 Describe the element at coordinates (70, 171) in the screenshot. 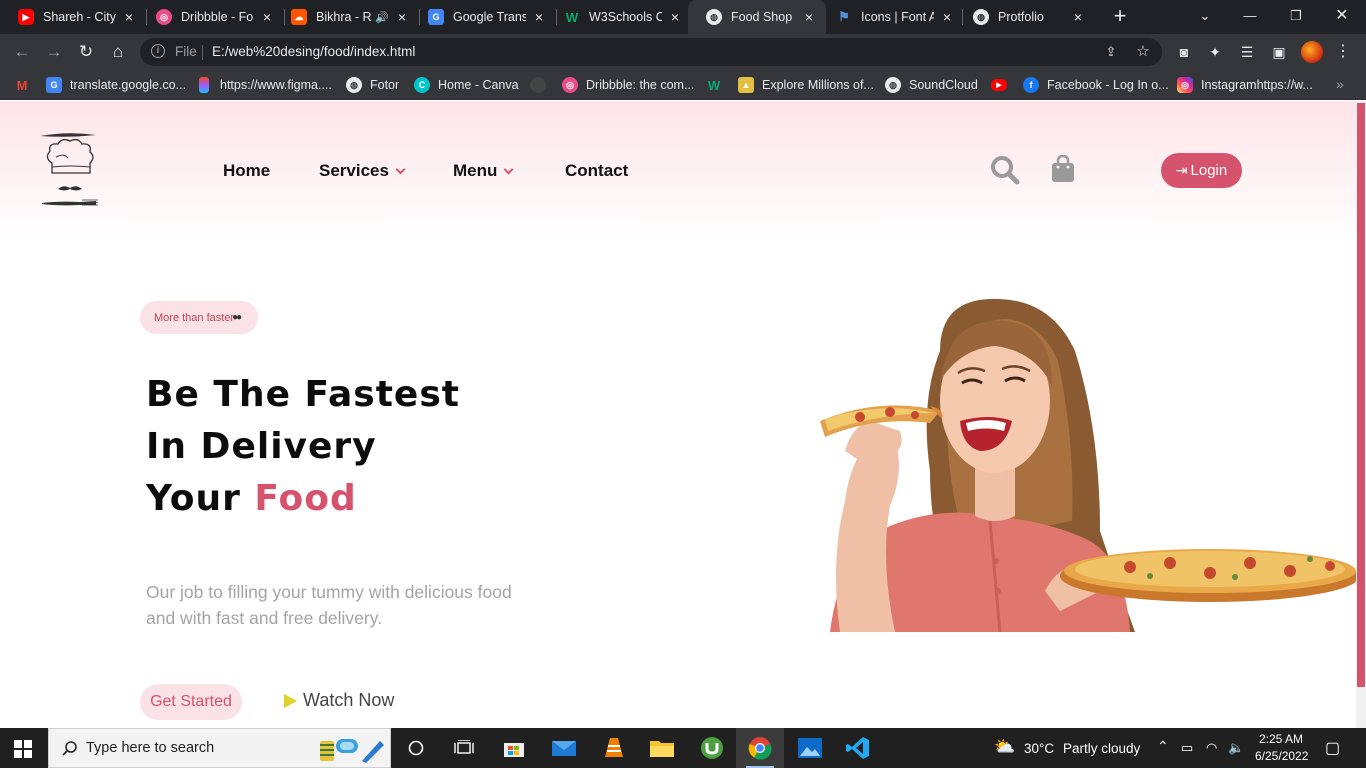

I see `chef-logo` at that location.